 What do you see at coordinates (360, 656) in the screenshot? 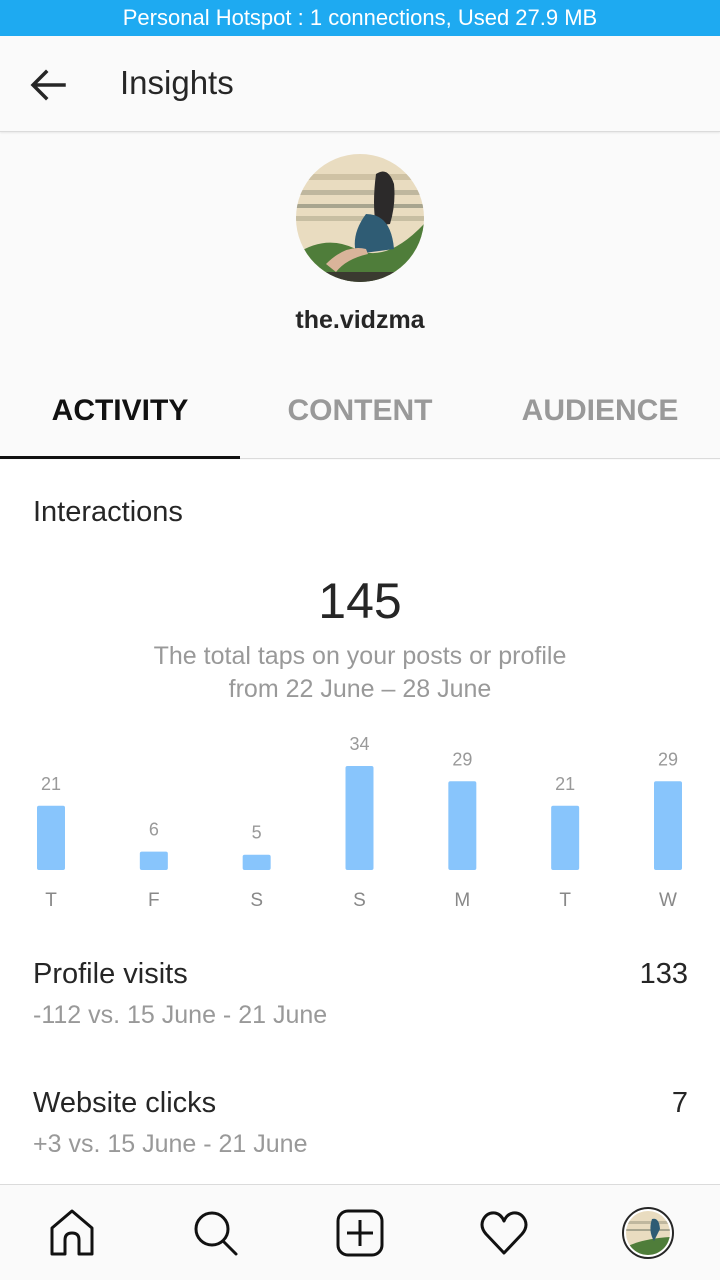
I see `description-line-1: The total taps on your posts or profile` at bounding box center [360, 656].